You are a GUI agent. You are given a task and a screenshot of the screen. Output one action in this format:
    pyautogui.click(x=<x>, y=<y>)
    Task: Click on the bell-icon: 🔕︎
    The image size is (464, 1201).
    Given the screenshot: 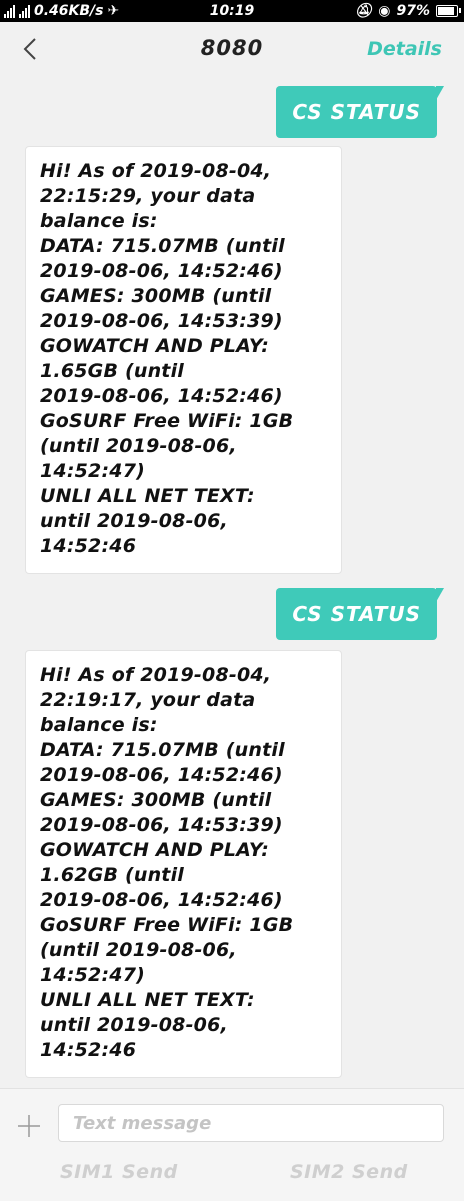 What is the action you would take?
    pyautogui.click(x=363, y=11)
    